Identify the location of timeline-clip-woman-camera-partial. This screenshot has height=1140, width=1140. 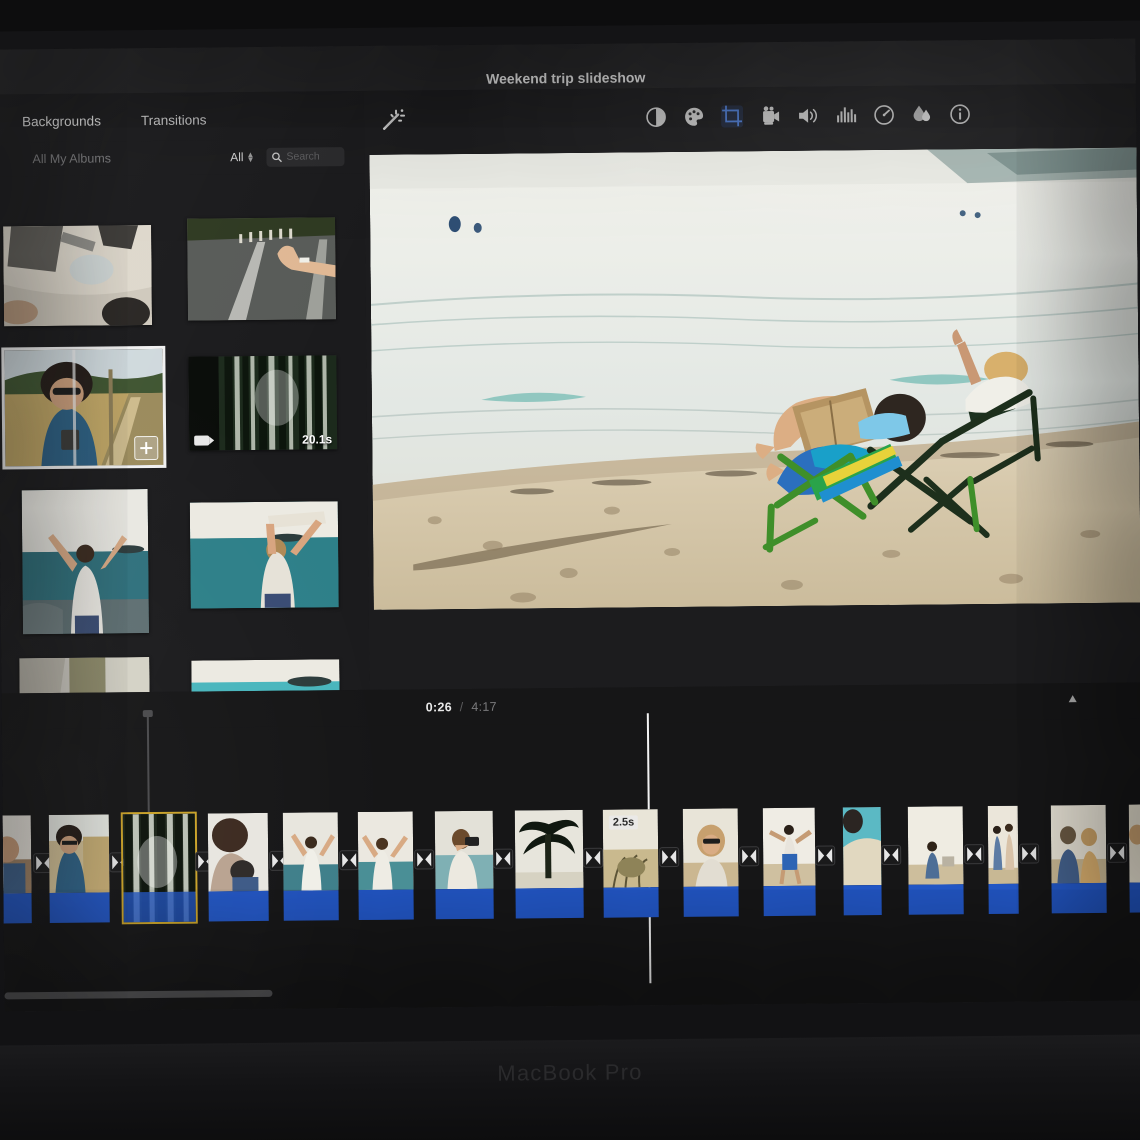
(16, 869).